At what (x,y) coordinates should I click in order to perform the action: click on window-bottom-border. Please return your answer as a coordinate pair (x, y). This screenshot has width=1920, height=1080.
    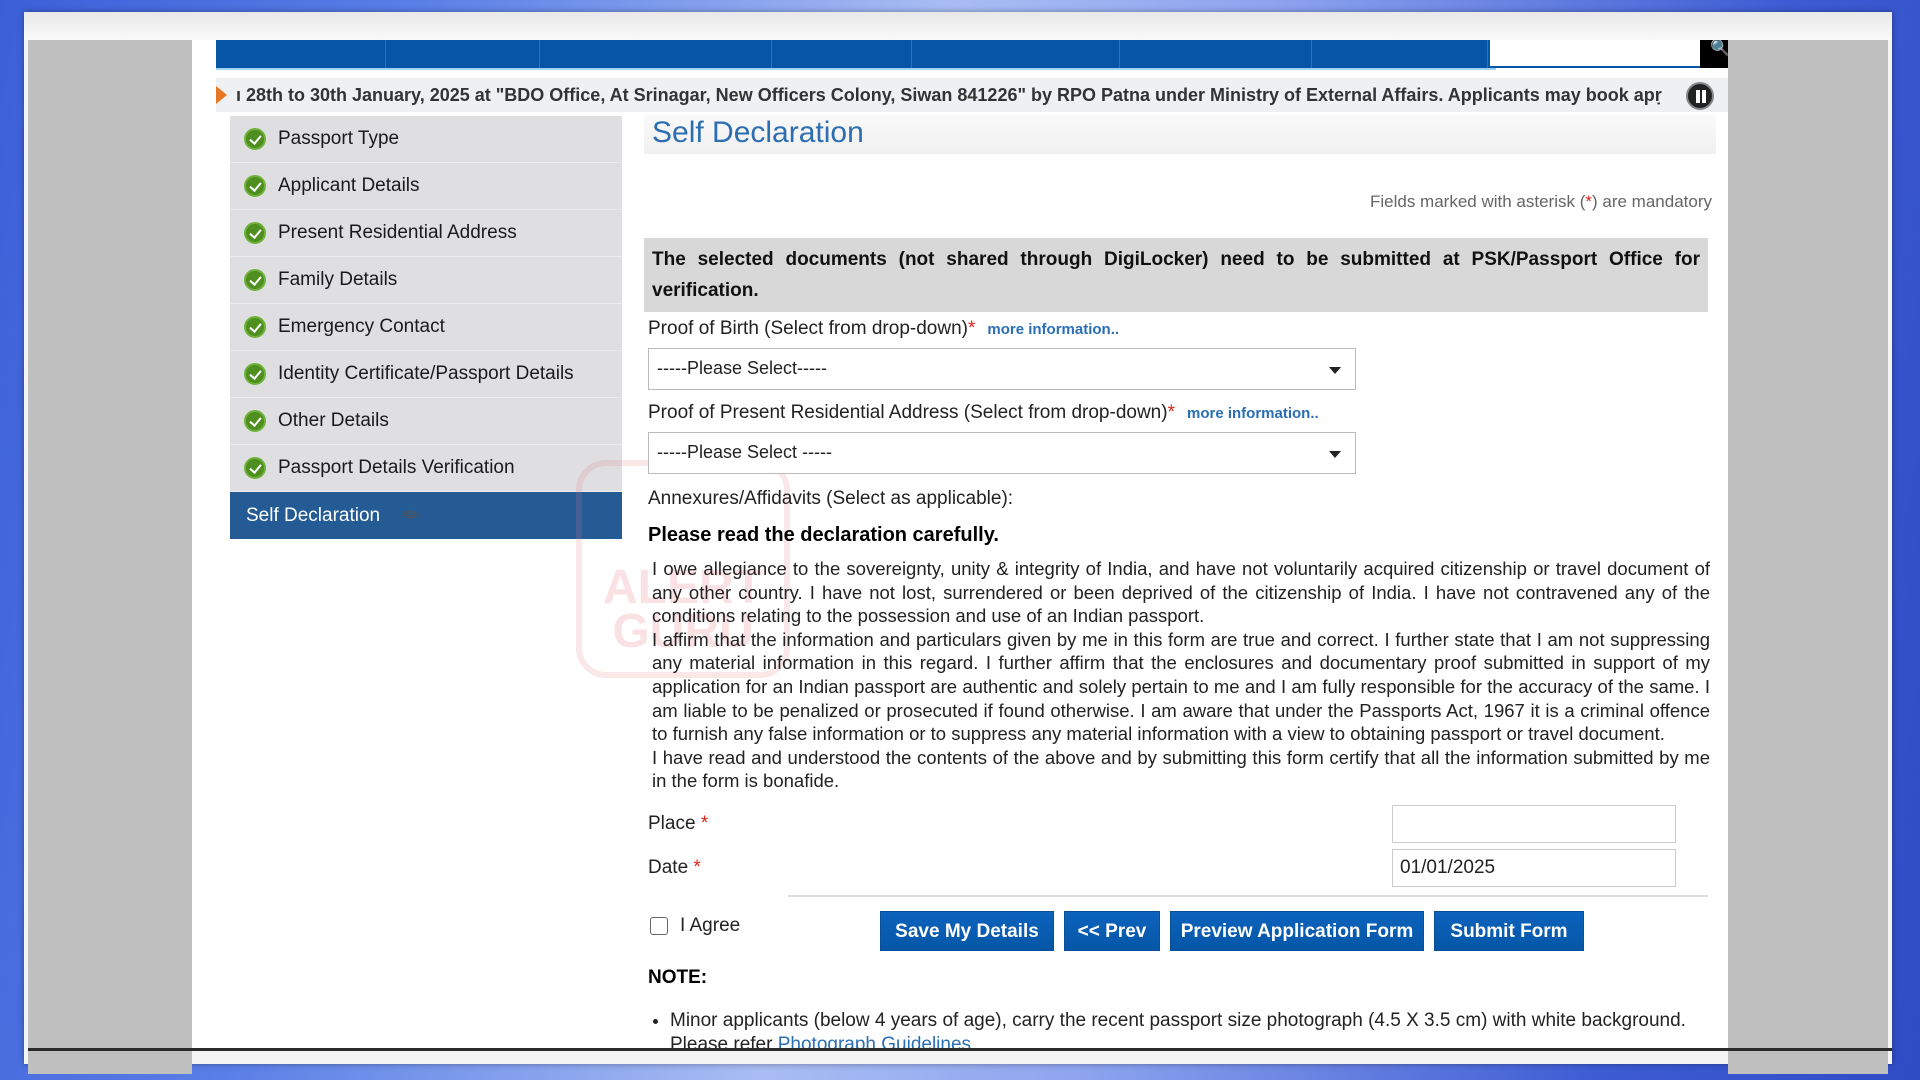
    Looking at the image, I should click on (960, 1049).